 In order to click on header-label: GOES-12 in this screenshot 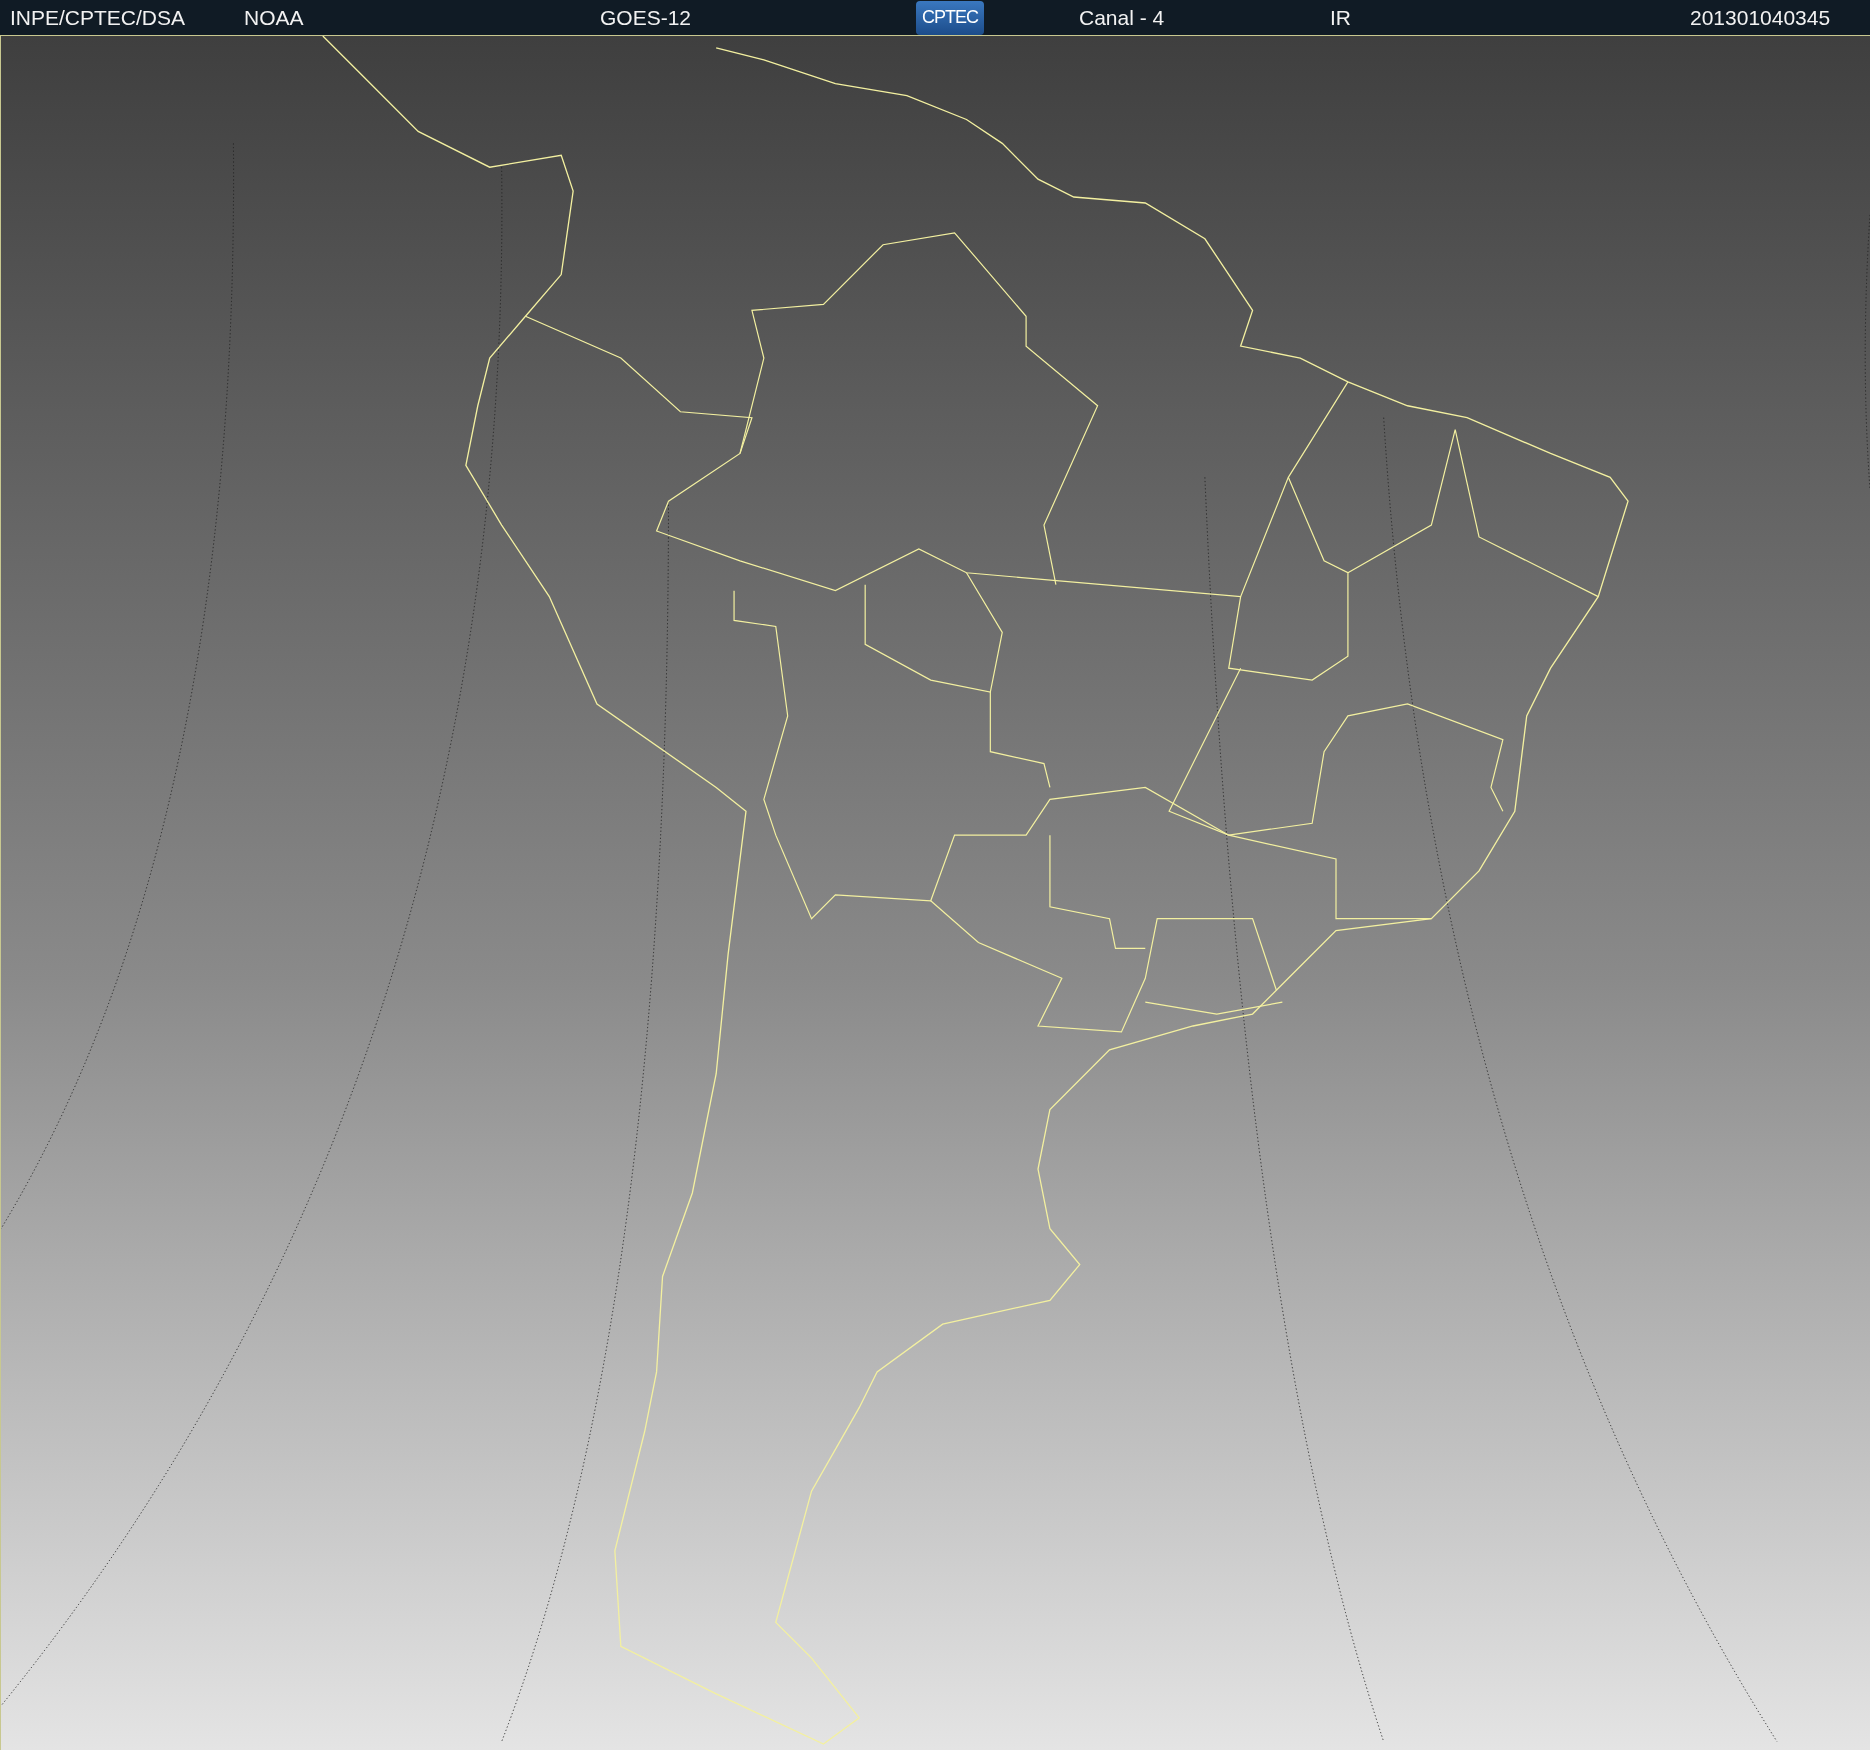, I will do `click(646, 17)`.